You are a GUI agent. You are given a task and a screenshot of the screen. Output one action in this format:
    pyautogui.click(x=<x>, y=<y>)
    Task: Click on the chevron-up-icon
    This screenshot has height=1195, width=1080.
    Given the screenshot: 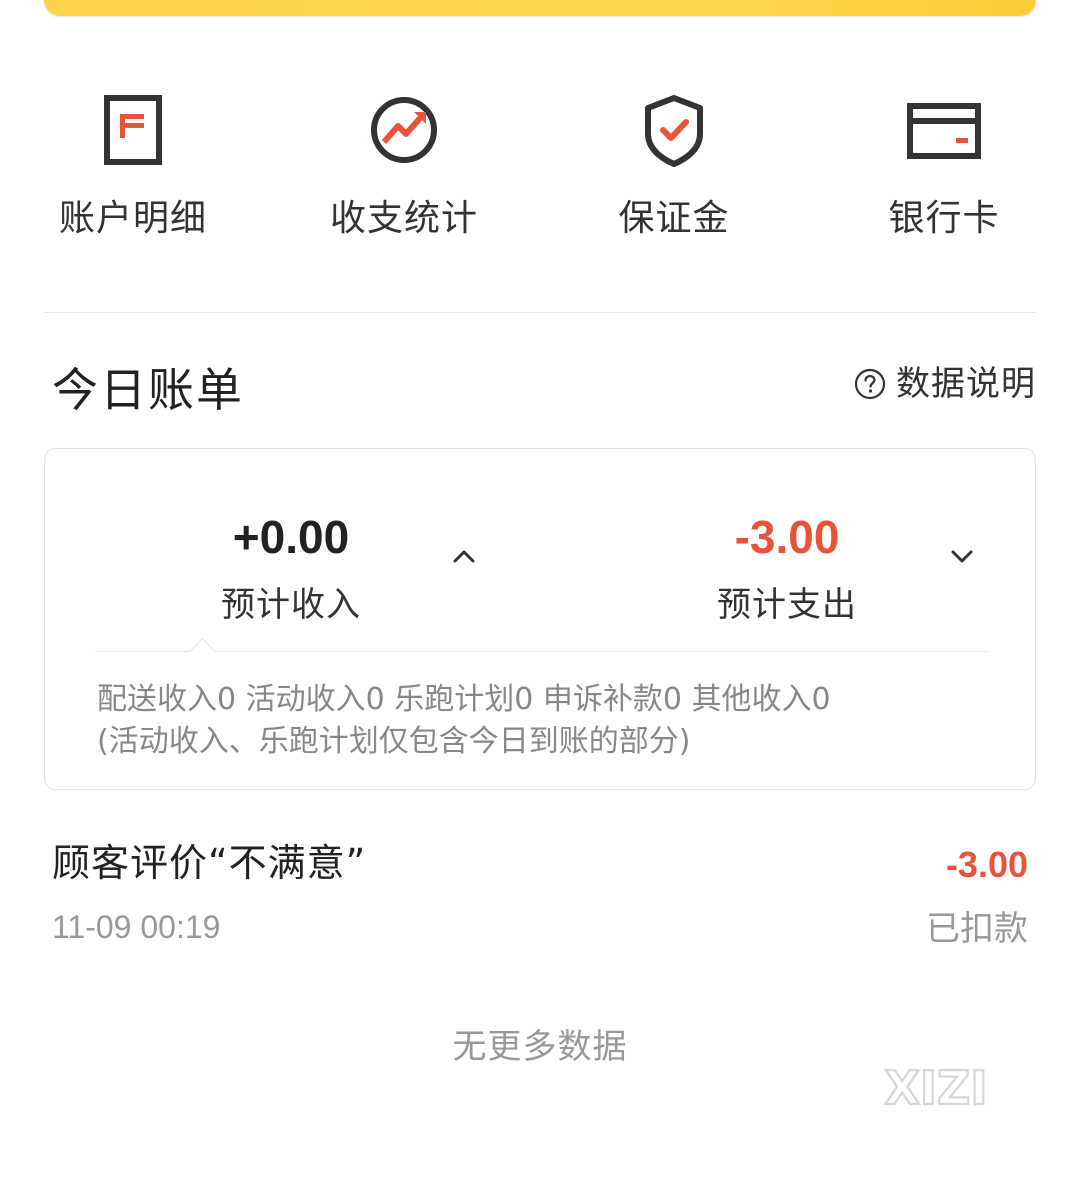 What is the action you would take?
    pyautogui.click(x=464, y=556)
    